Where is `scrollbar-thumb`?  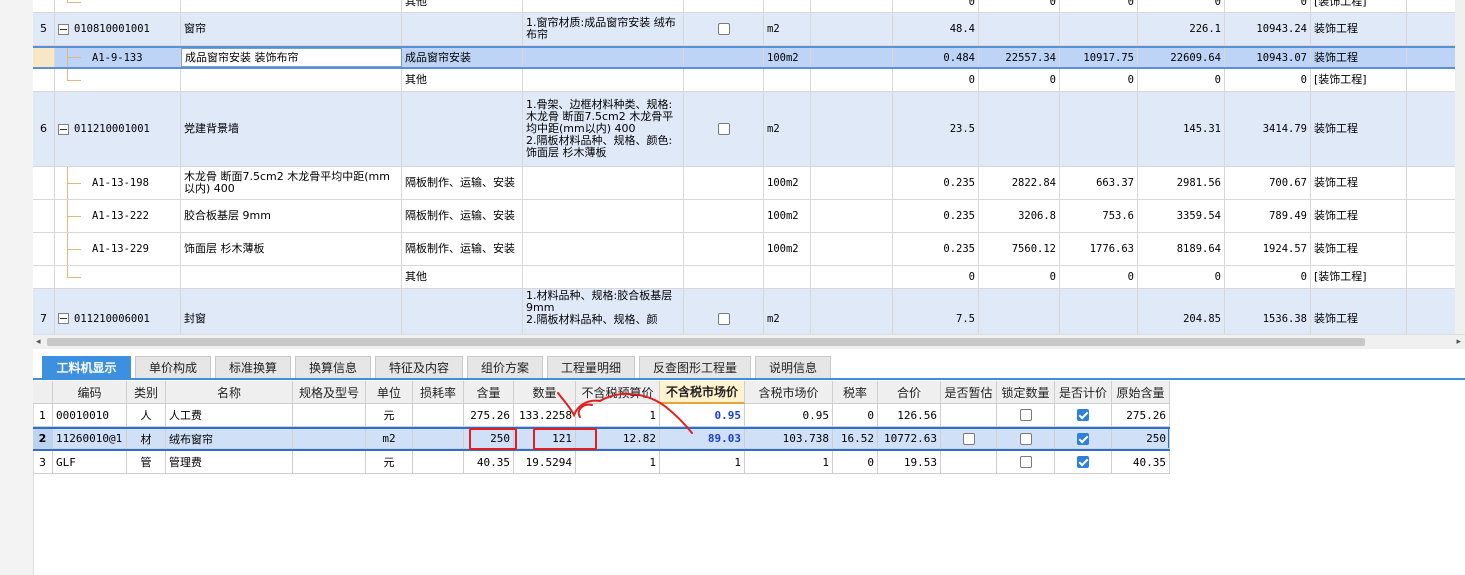
scrollbar-thumb is located at coordinates (706, 342).